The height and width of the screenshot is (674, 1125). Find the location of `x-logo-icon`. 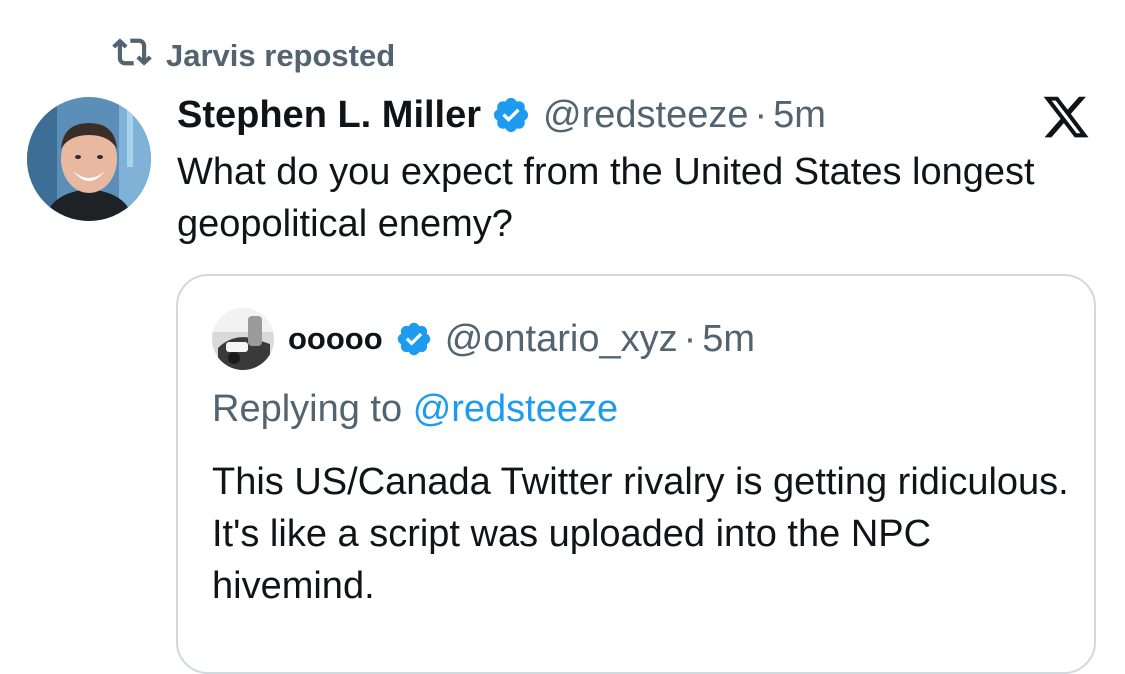

x-logo-icon is located at coordinates (1066, 117).